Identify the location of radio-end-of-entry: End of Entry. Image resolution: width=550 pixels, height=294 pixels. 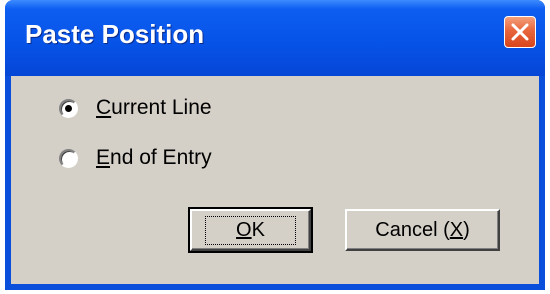
(135, 158).